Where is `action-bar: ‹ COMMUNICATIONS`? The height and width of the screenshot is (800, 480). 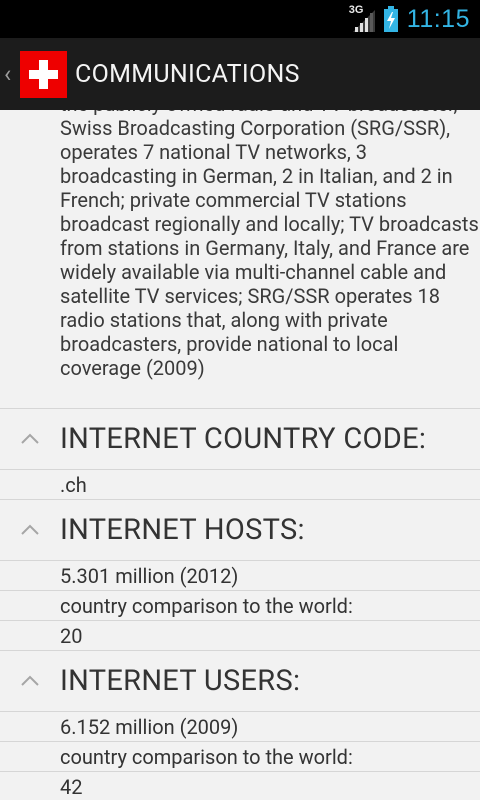
action-bar: ‹ COMMUNICATIONS is located at coordinates (240, 74).